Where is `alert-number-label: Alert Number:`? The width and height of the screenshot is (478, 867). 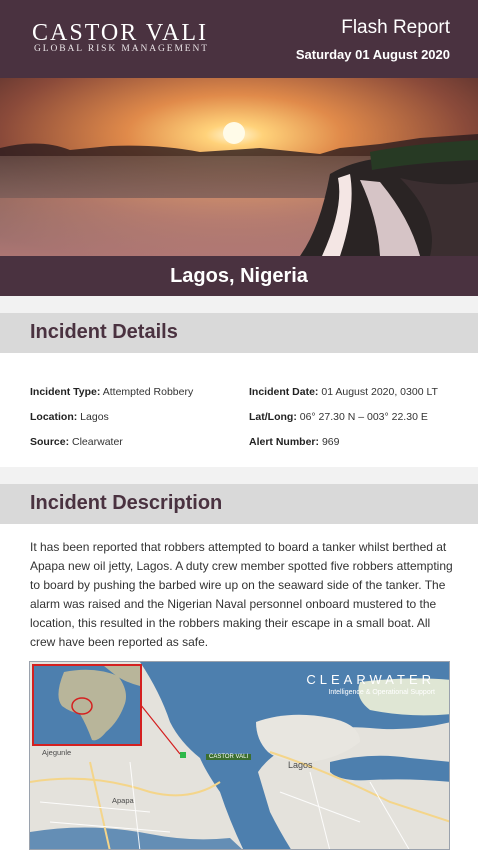 alert-number-label: Alert Number: is located at coordinates (284, 442).